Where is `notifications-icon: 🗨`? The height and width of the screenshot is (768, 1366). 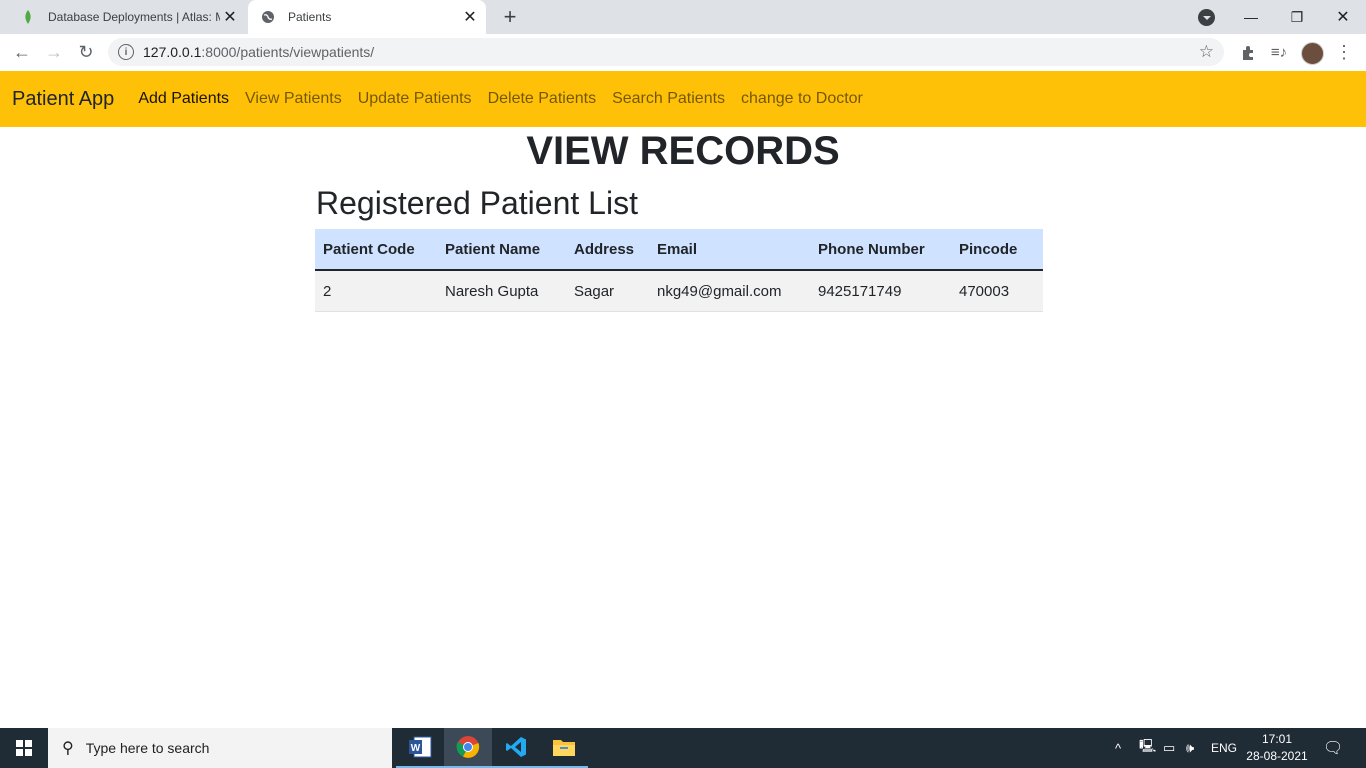
notifications-icon: 🗨 is located at coordinates (1333, 748).